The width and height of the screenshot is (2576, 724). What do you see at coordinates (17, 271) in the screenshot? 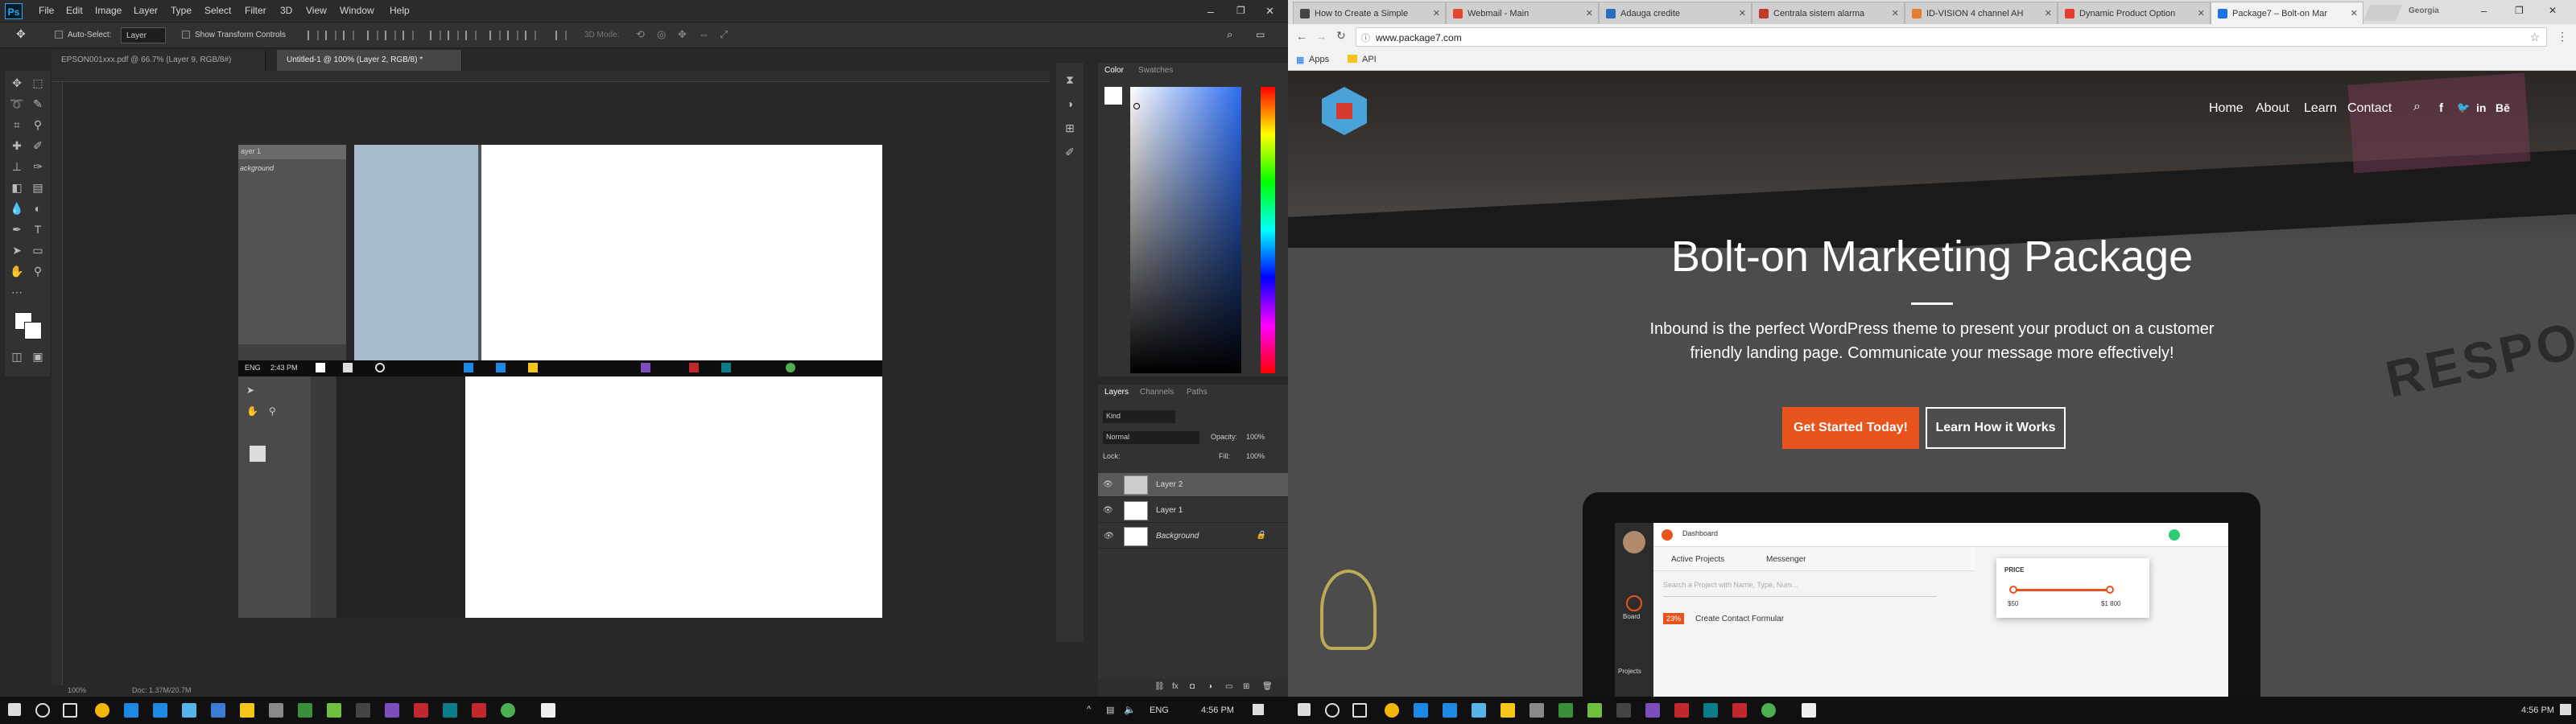
I see `hand-tool-icon: ✋` at bounding box center [17, 271].